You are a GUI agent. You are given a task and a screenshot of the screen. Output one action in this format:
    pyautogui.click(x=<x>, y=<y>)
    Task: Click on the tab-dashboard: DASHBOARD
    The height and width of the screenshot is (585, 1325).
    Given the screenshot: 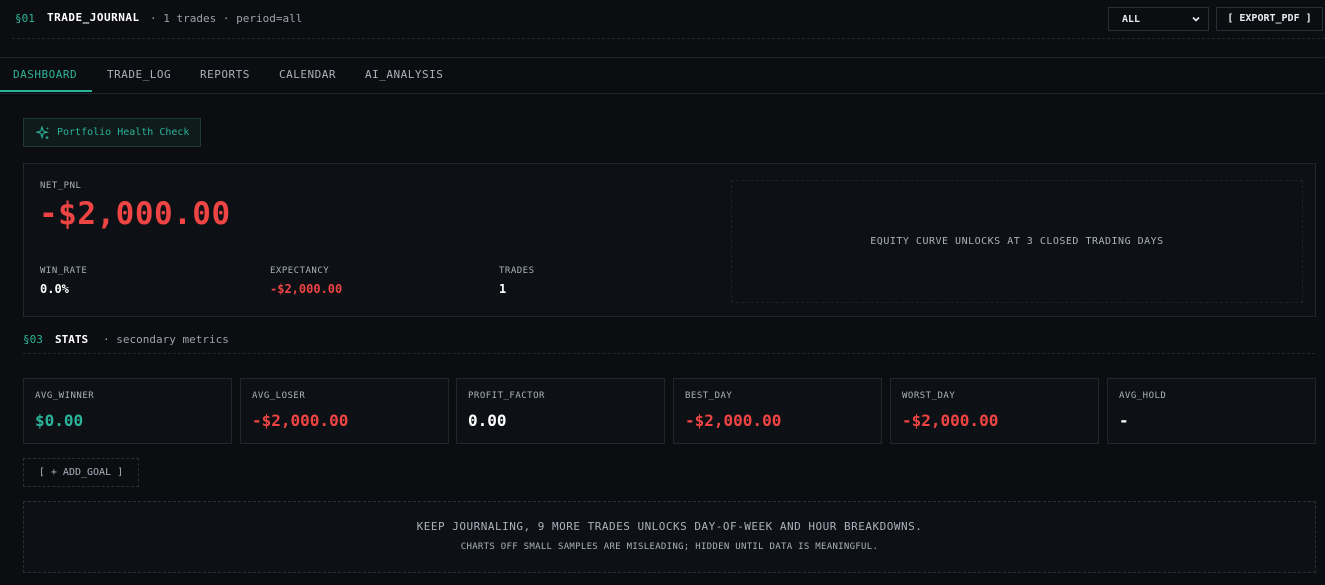 What is the action you would take?
    pyautogui.click(x=45, y=74)
    